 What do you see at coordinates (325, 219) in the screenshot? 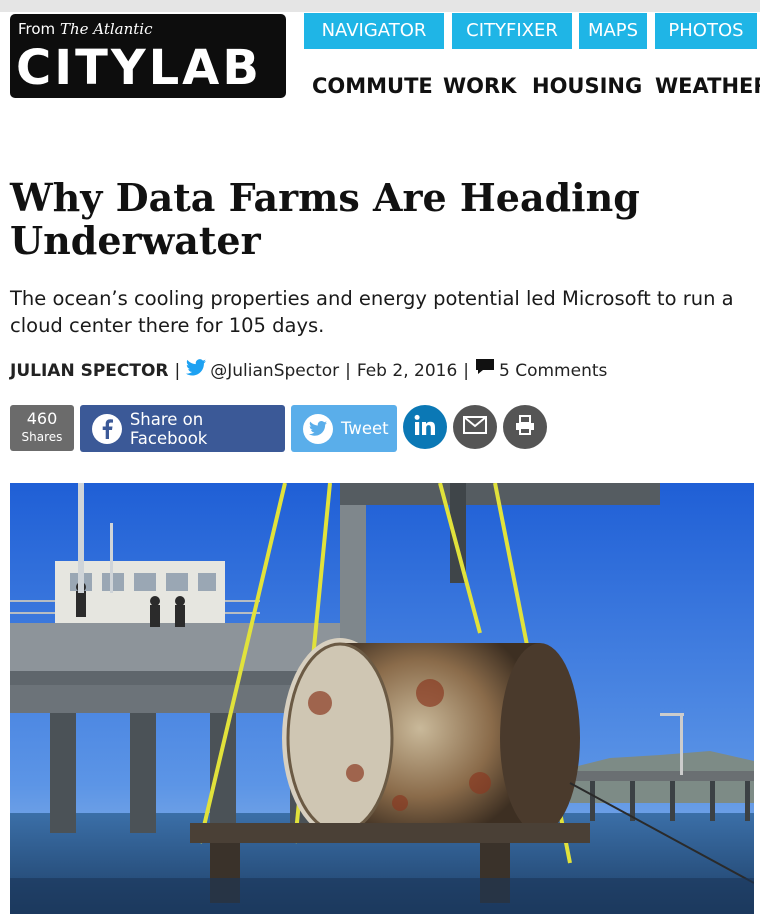
I see `article-title: Why Data Farms Are Heading Underwater` at bounding box center [325, 219].